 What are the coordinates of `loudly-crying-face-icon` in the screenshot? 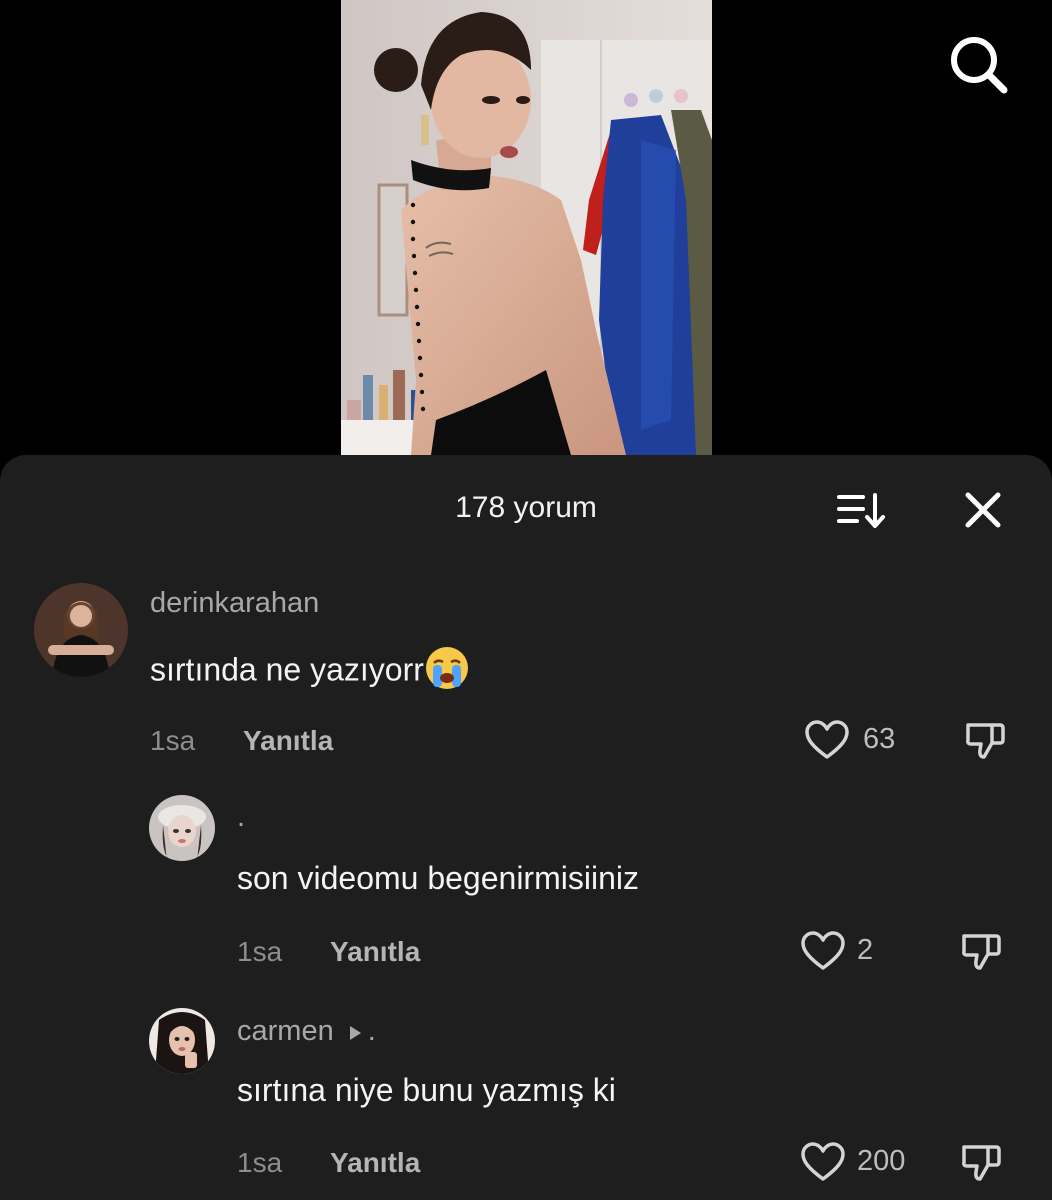 It's located at (447, 672).